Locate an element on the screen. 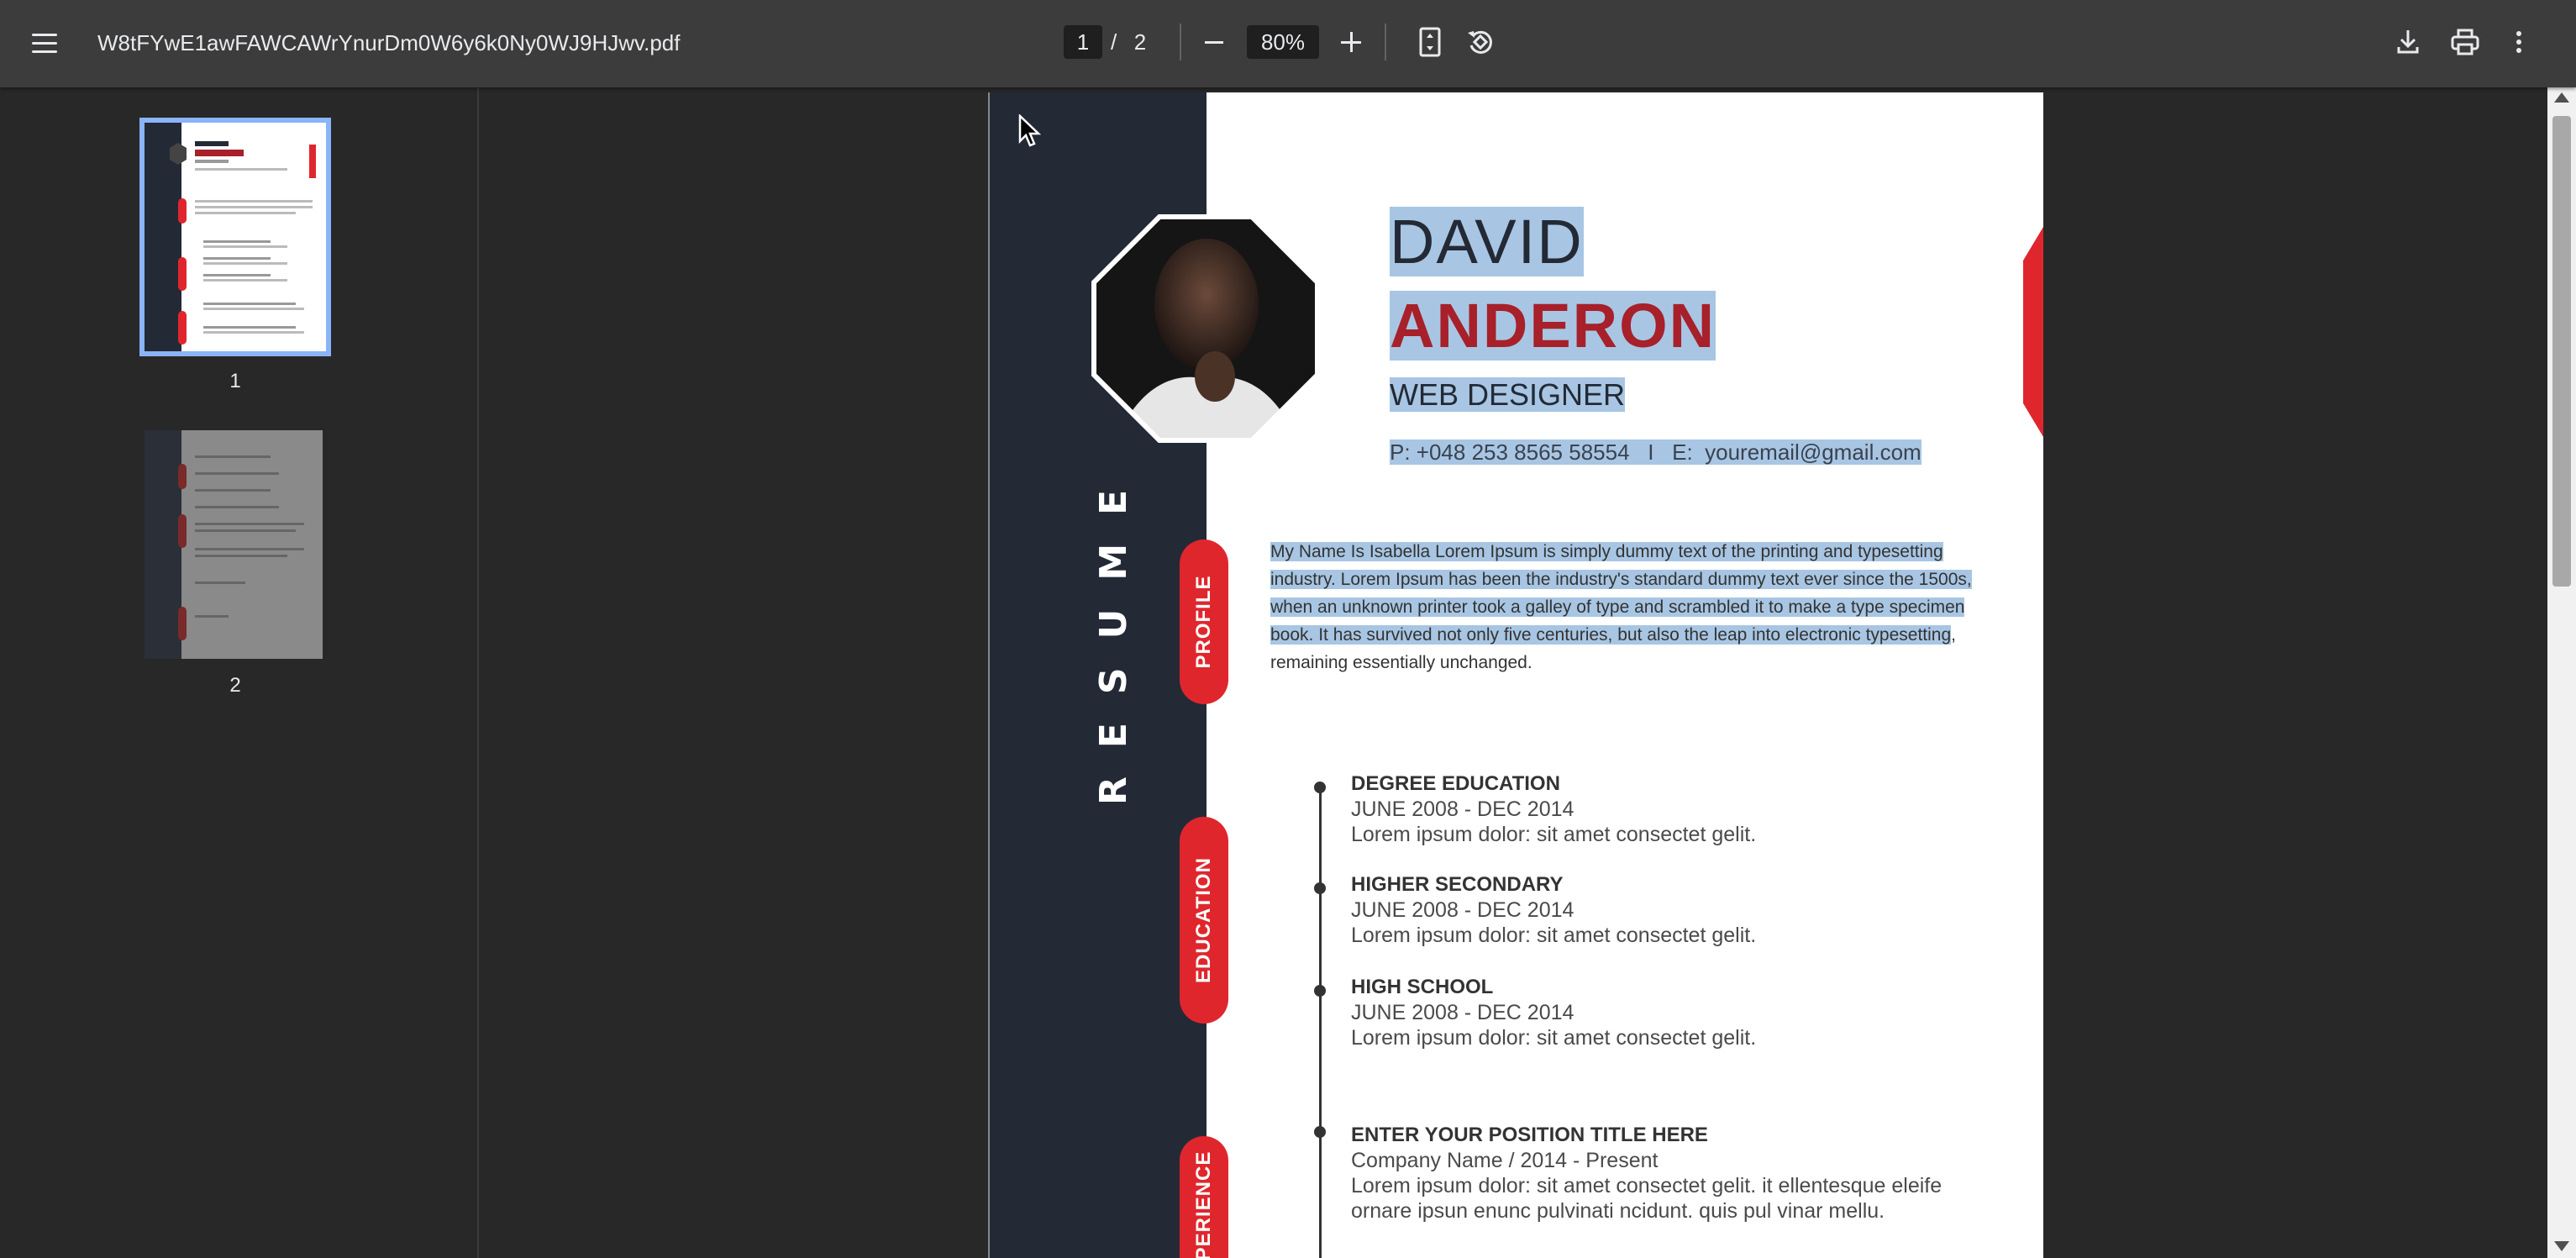  page-number-input: 1 is located at coordinates (1083, 42).